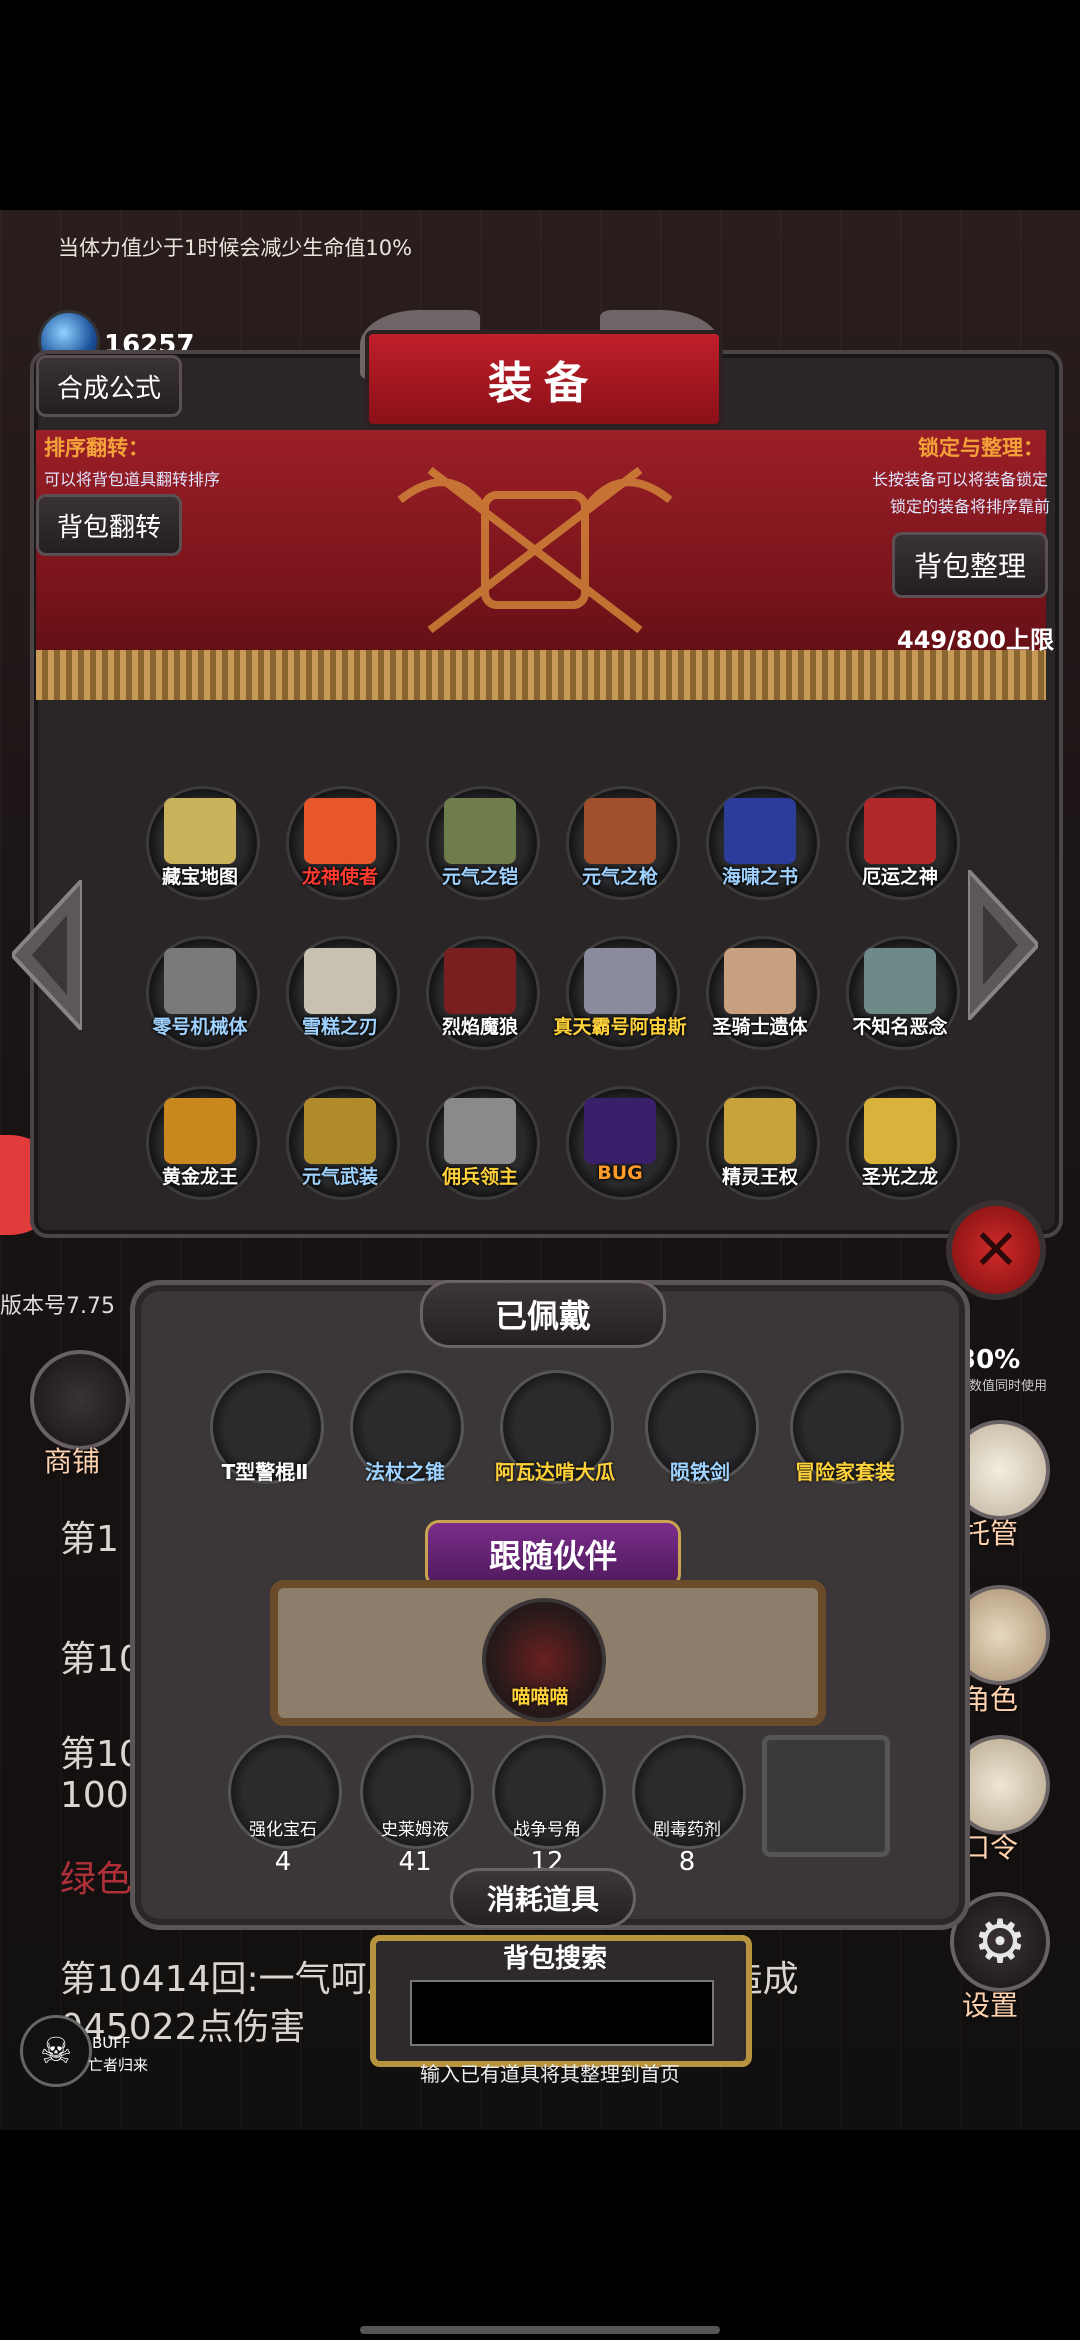  I want to click on formula-button: 合成公式, so click(109, 386).